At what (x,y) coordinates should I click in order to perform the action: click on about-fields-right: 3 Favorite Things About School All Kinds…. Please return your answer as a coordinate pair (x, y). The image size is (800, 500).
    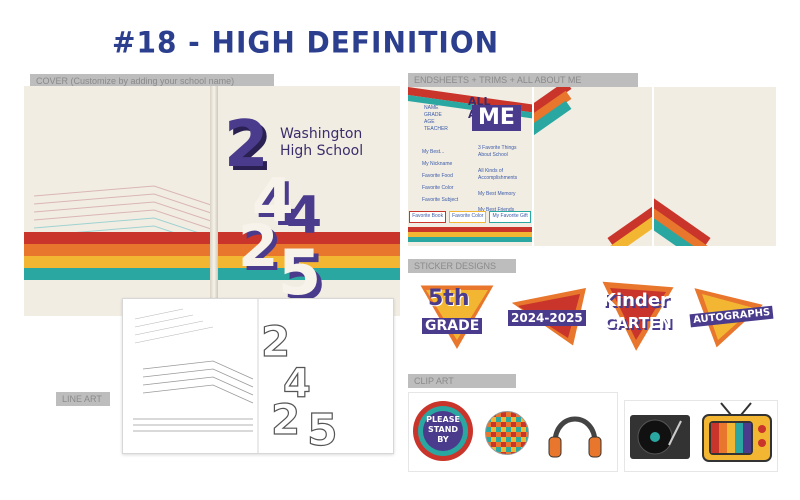
    Looking at the image, I should click on (503, 179).